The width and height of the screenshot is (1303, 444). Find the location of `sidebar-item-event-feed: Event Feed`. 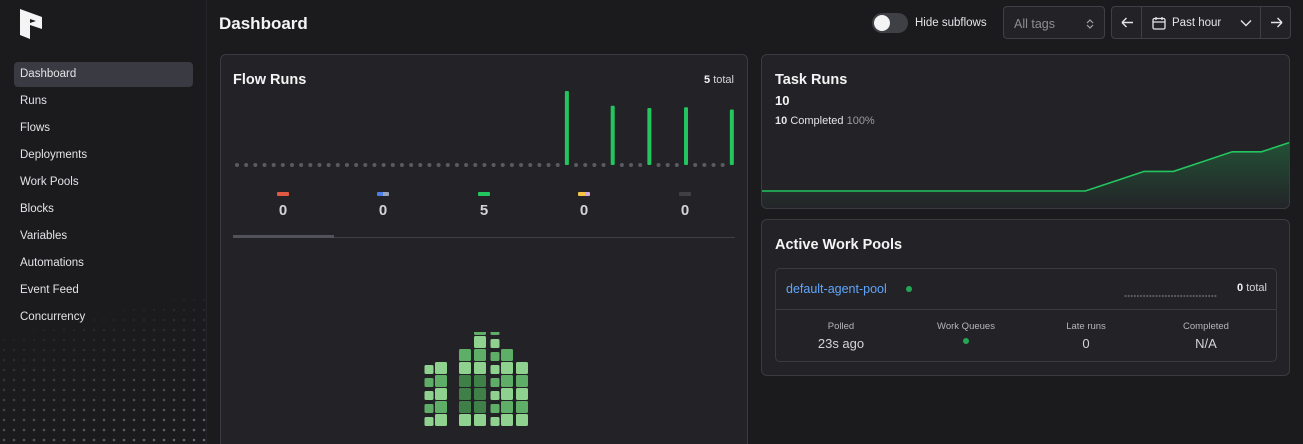

sidebar-item-event-feed: Event Feed is located at coordinates (103, 290).